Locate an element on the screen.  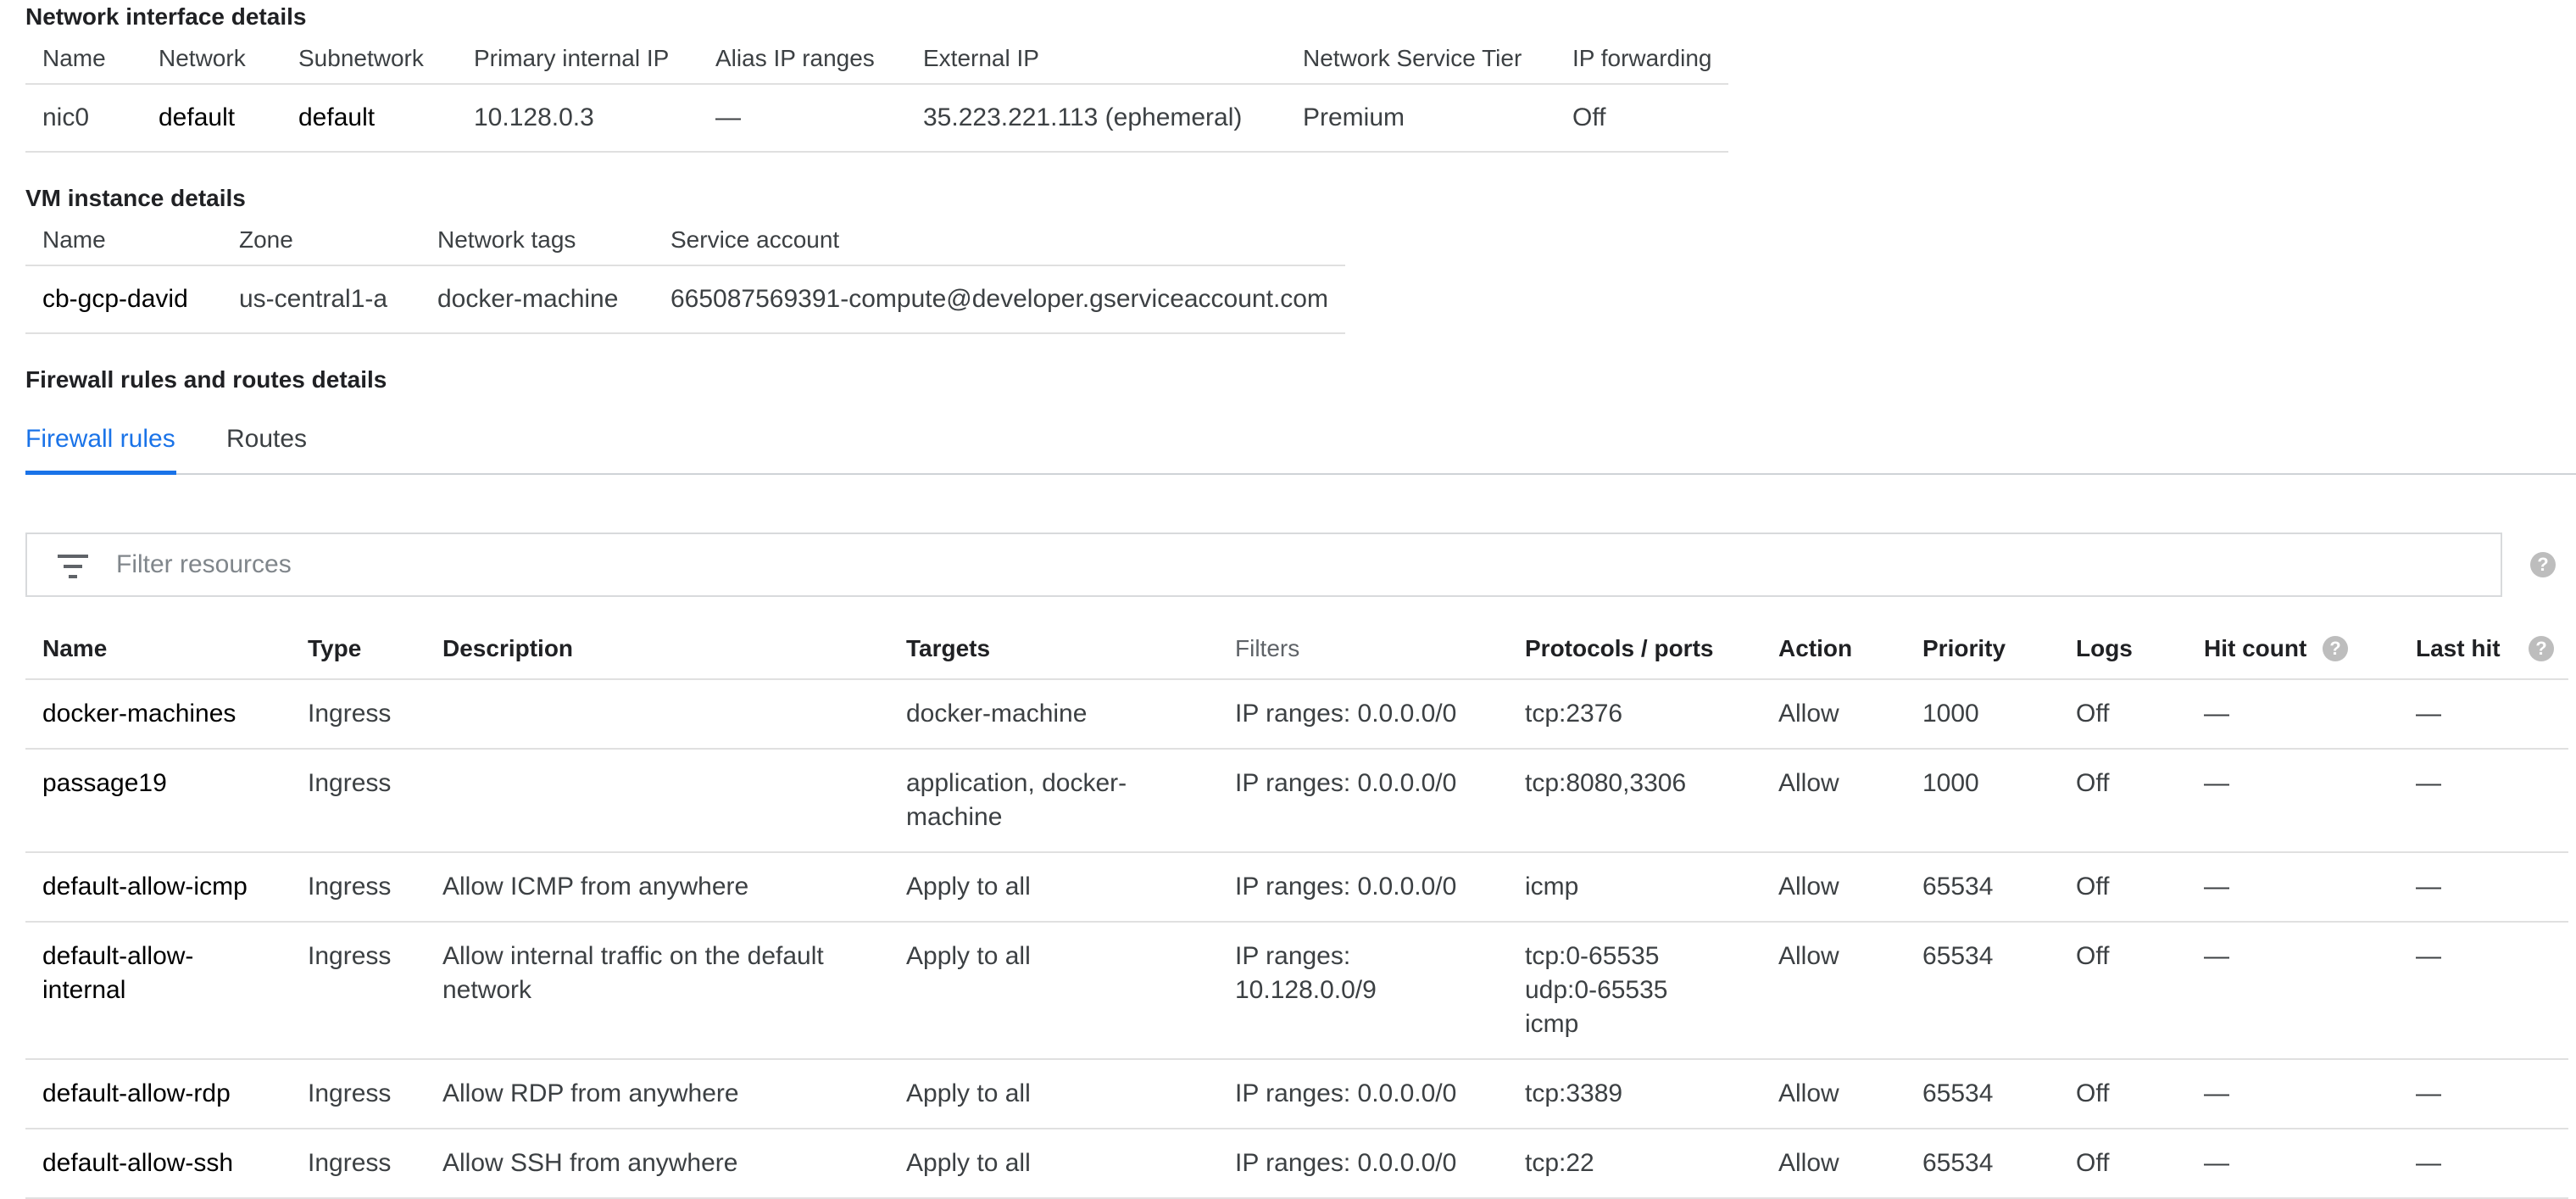
rule-name-link: default-allow-rdp is located at coordinates (158, 1094).